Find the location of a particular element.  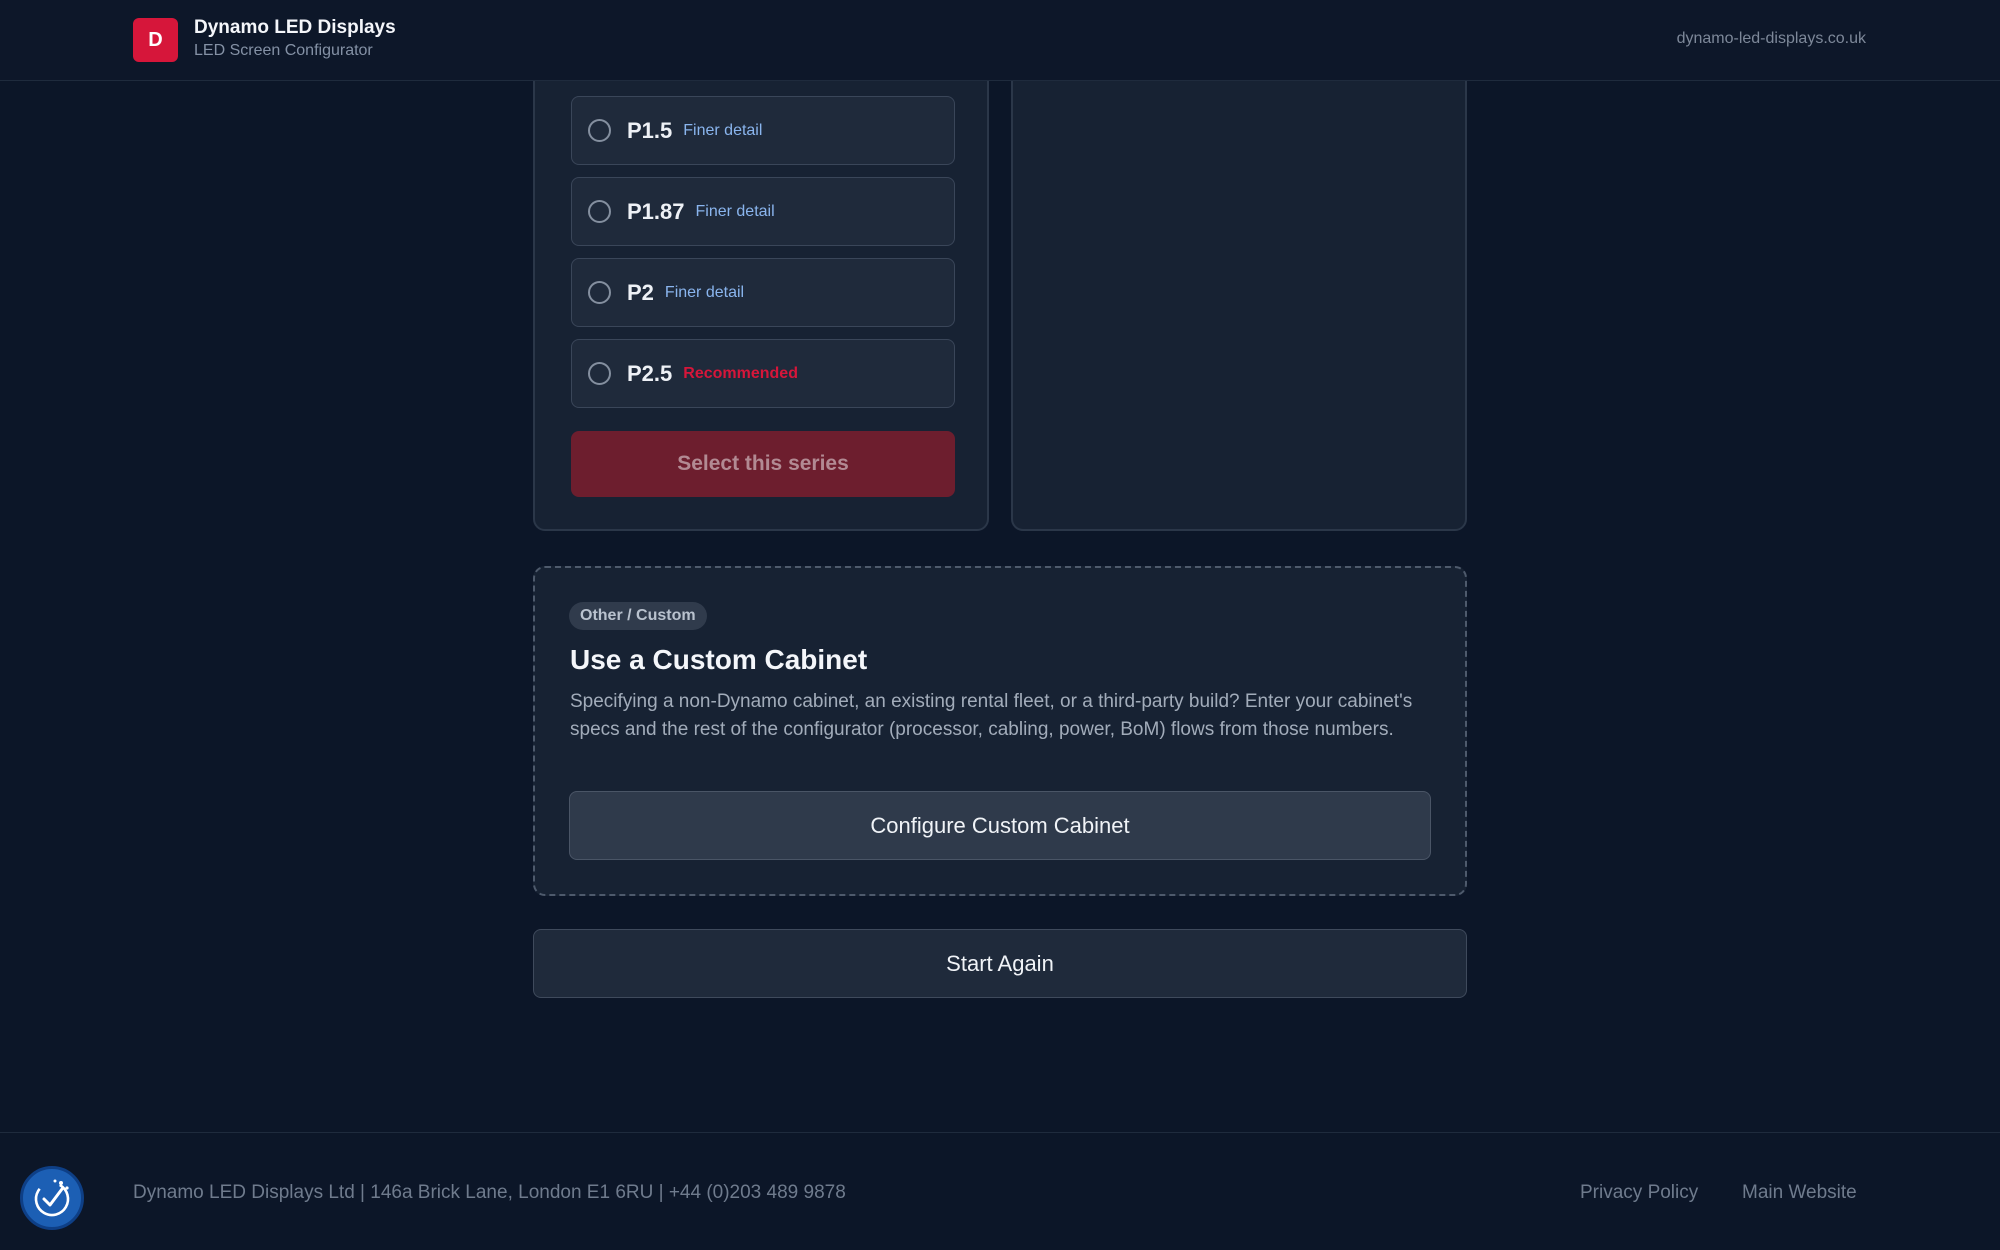

privacy-policy-link: Privacy Policy is located at coordinates (1639, 1193).